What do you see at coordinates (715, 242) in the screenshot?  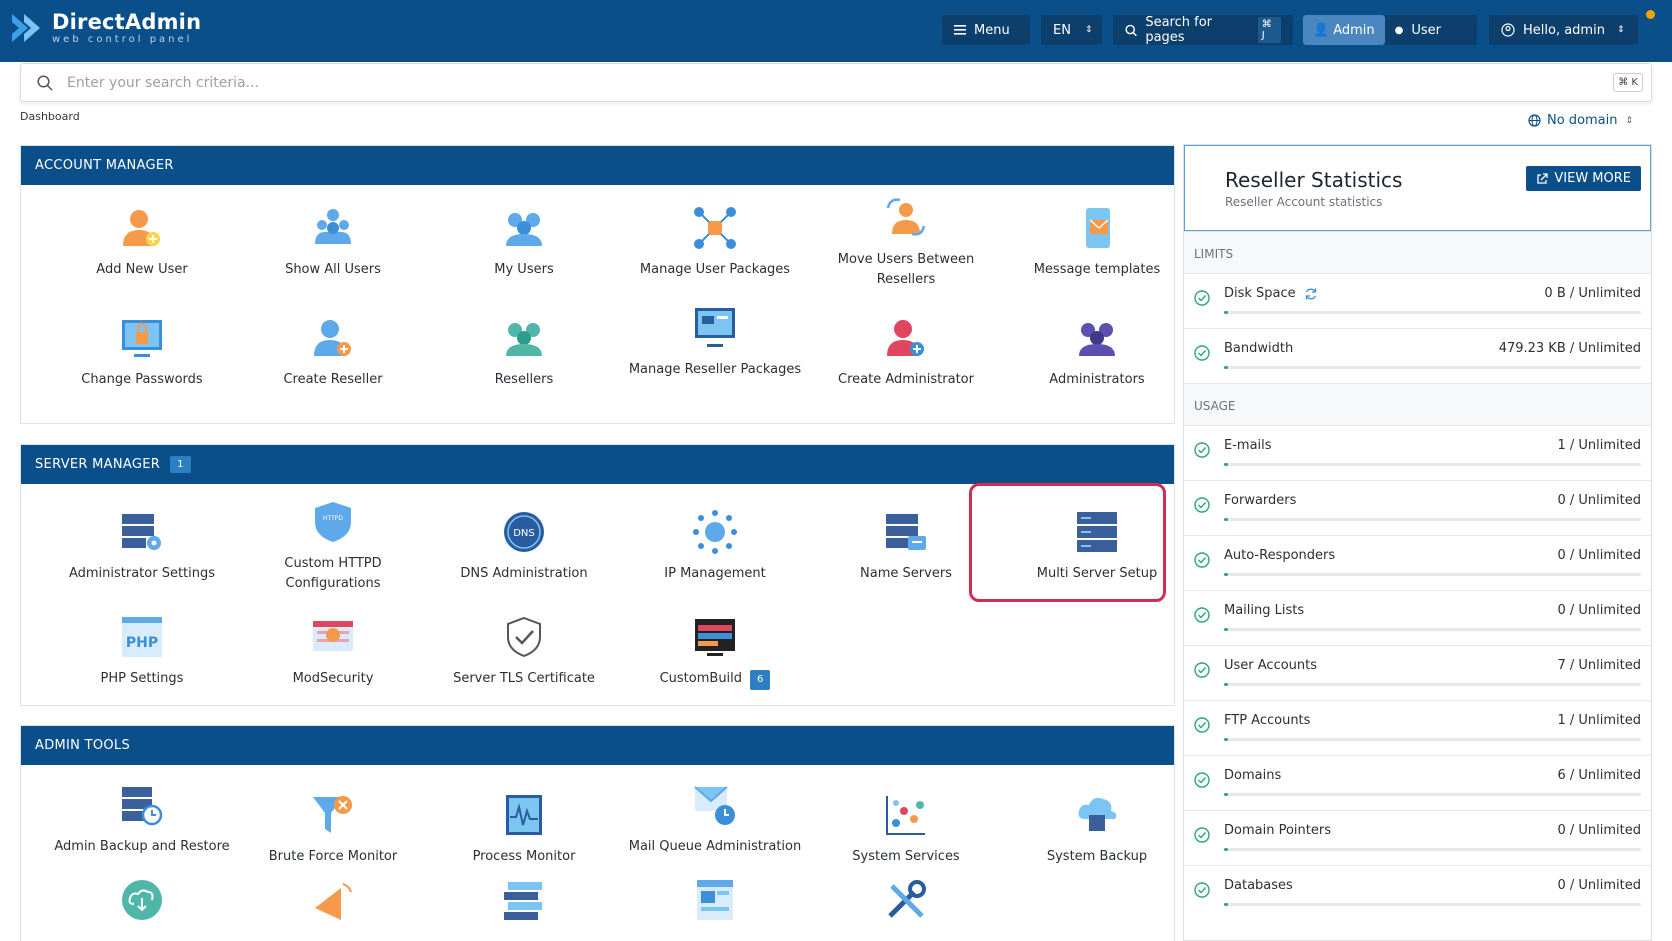 I see `manage-user-packages: Manage User Packages` at bounding box center [715, 242].